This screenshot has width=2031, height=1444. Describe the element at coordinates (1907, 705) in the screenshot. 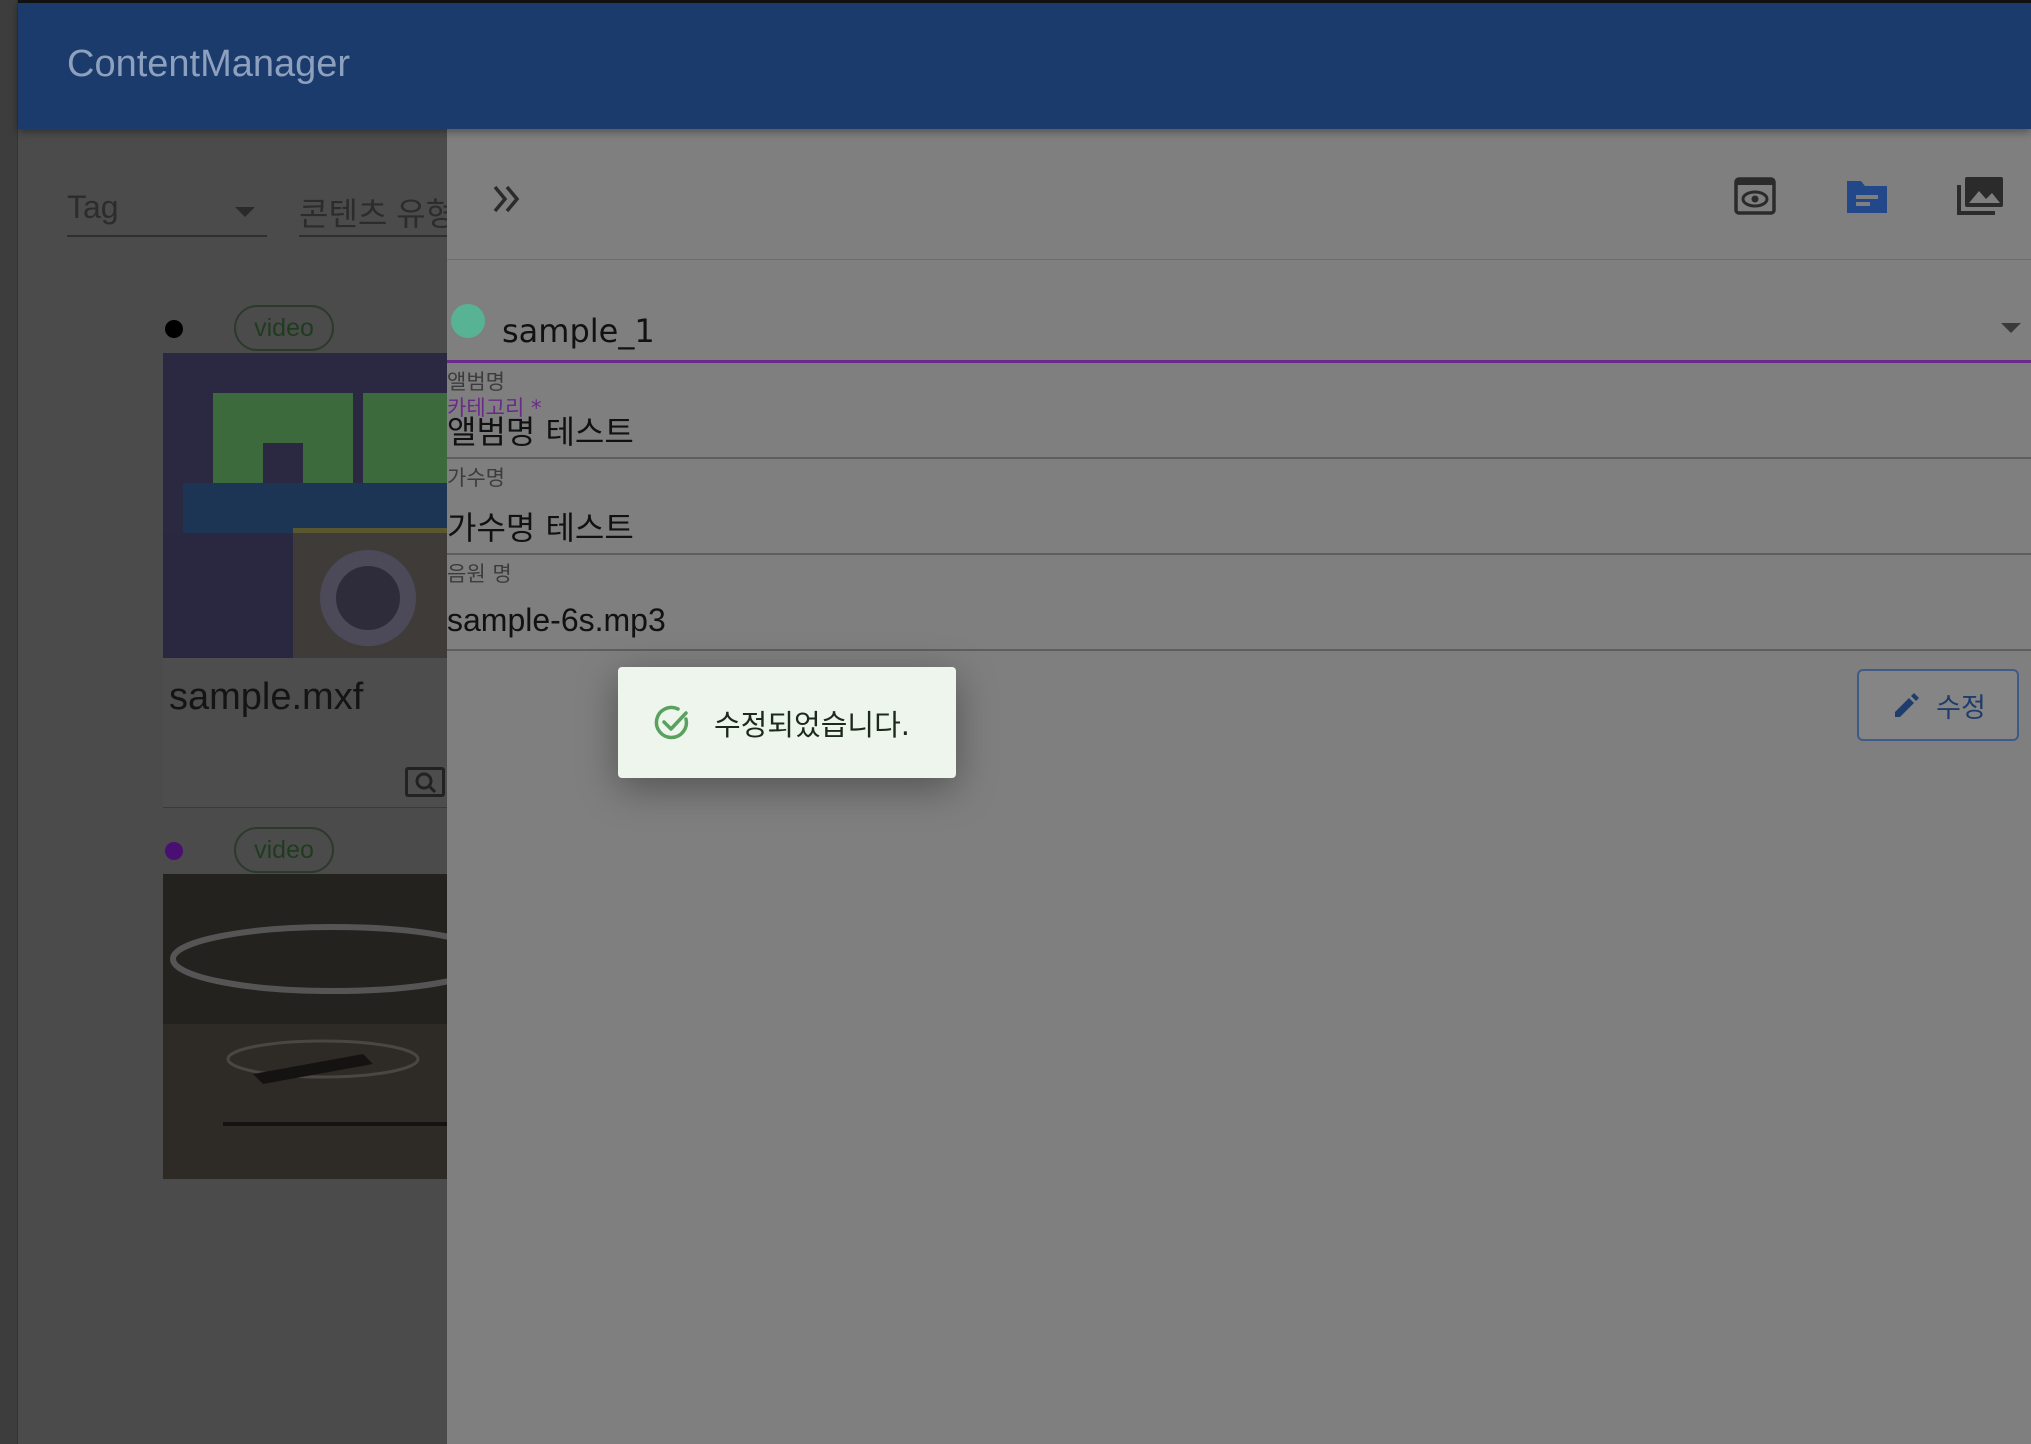

I see `pencil-icon` at that location.